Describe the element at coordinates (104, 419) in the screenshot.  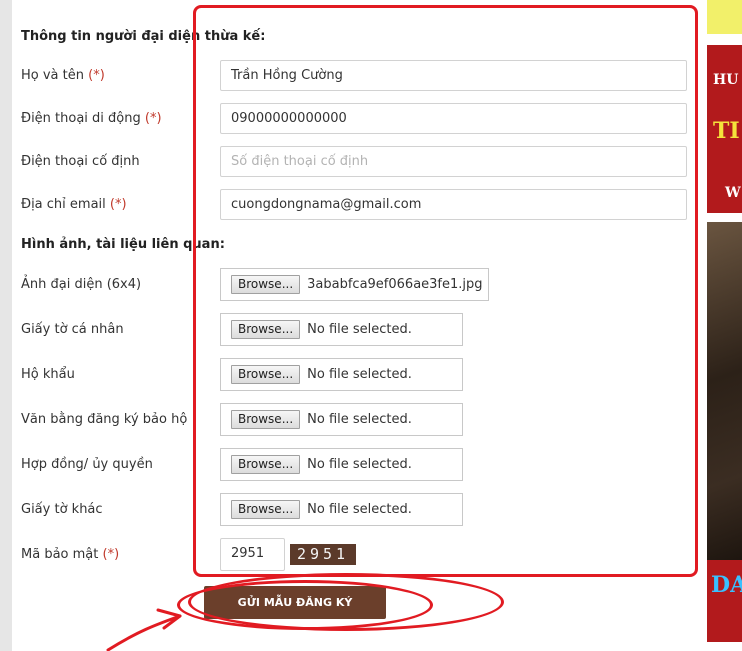
I see `file-label-protection-certificate: Văn bằng đăng ký bảo hộ` at that location.